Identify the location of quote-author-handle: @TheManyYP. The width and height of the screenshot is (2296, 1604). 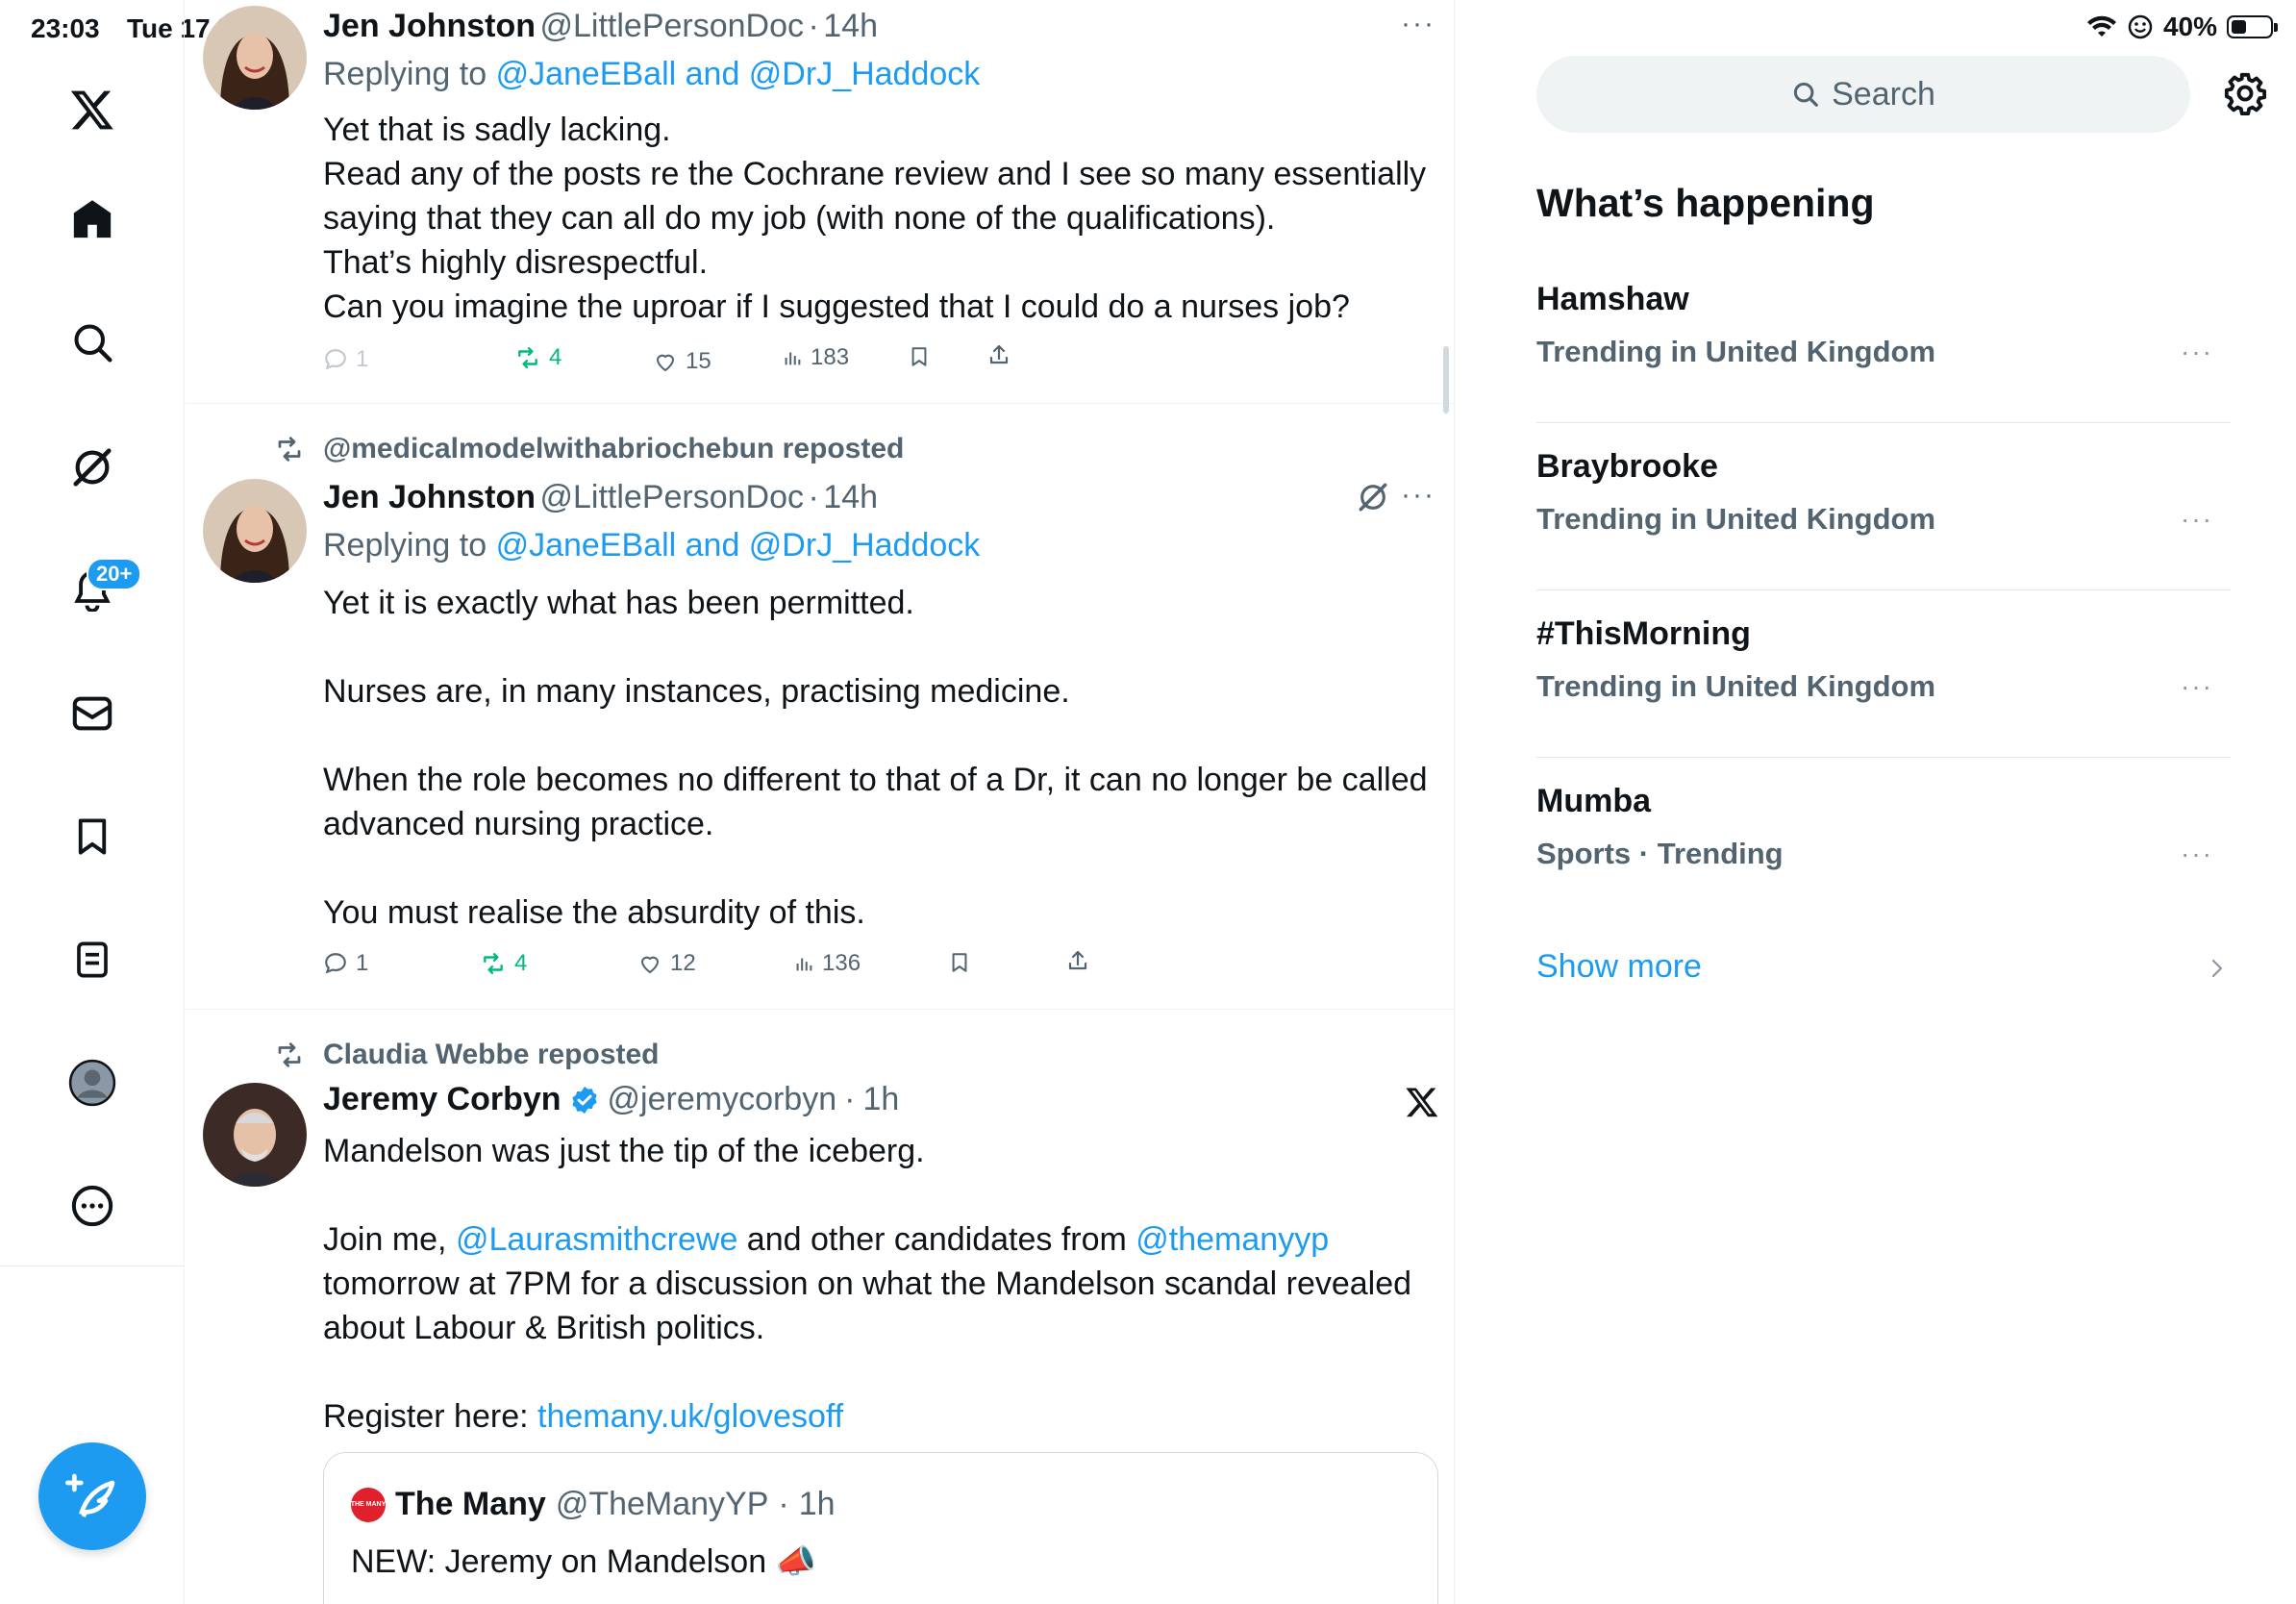
(662, 1504).